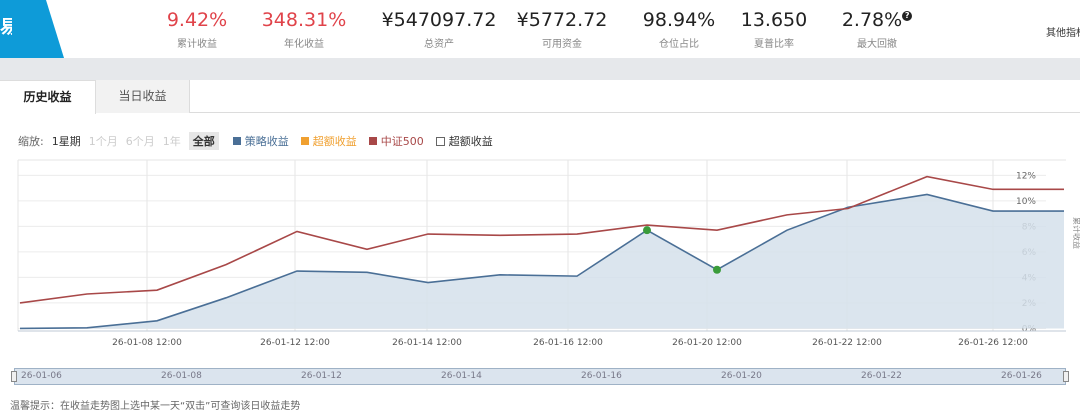  Describe the element at coordinates (707, 343) in the screenshot. I see `x-tick-label: 26-01-20 12:00` at that location.